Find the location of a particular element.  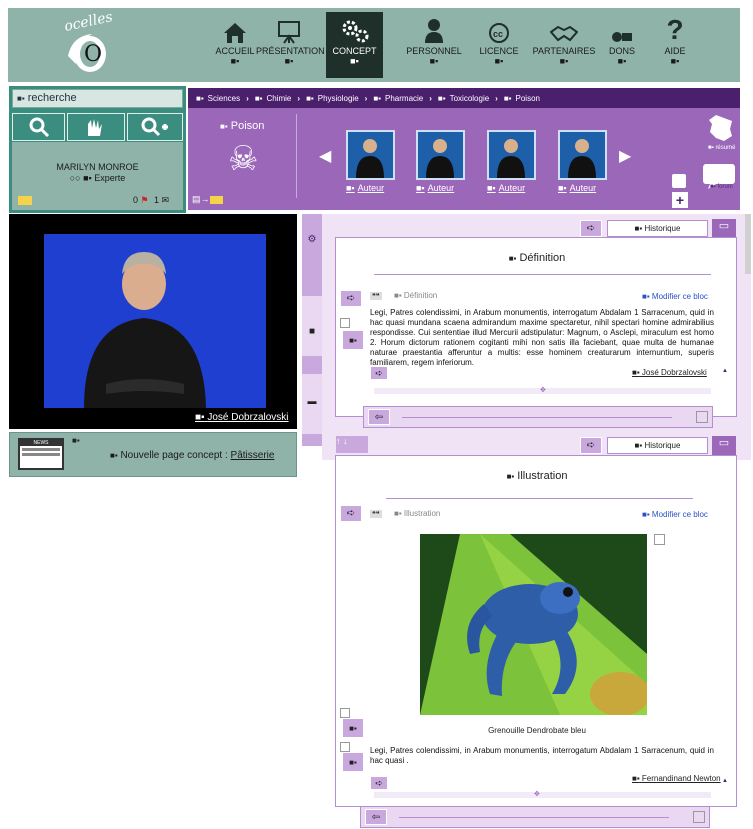

advanced-search-button is located at coordinates (155, 127).